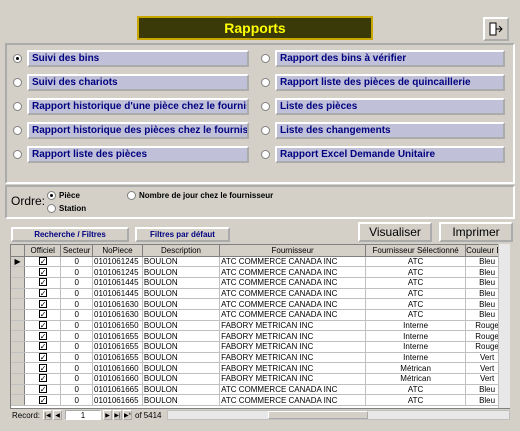  What do you see at coordinates (117, 272) in the screenshot?
I see `nopiece-cell: 0101061245` at bounding box center [117, 272].